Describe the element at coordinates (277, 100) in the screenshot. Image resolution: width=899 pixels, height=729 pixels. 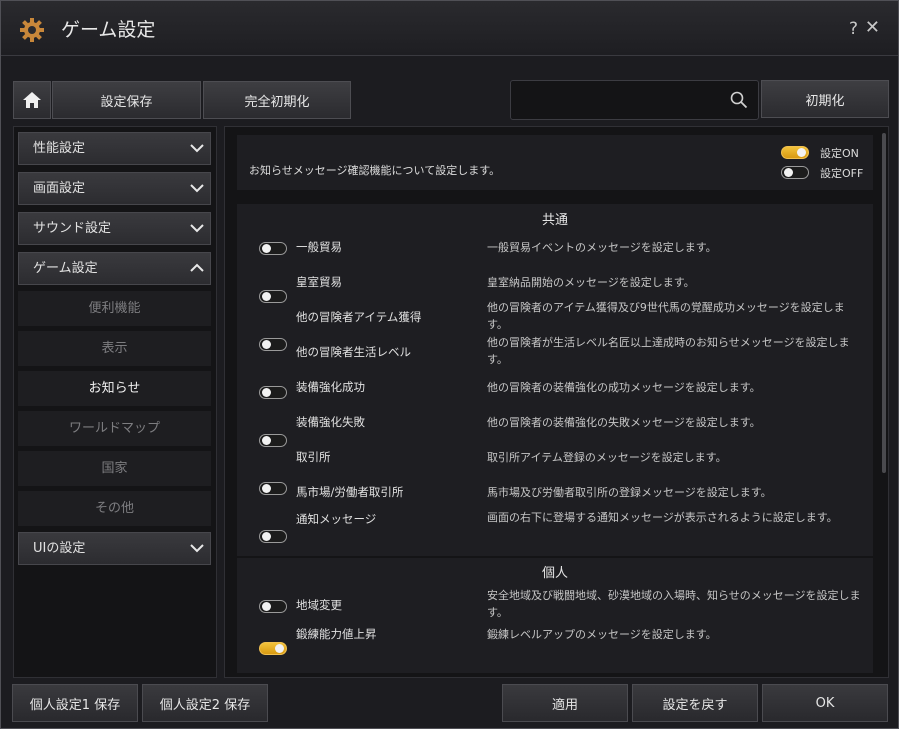
I see `full-reset-button: 完全初期化` at that location.